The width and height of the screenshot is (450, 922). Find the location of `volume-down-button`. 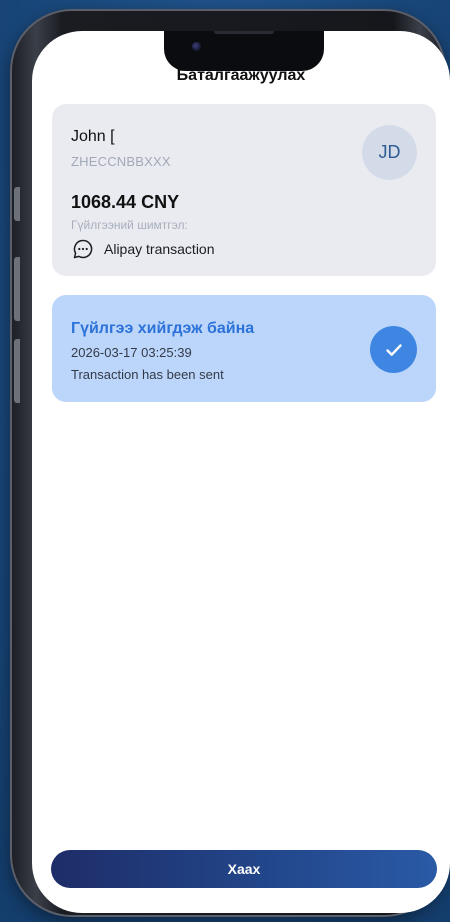

volume-down-button is located at coordinates (17, 371).